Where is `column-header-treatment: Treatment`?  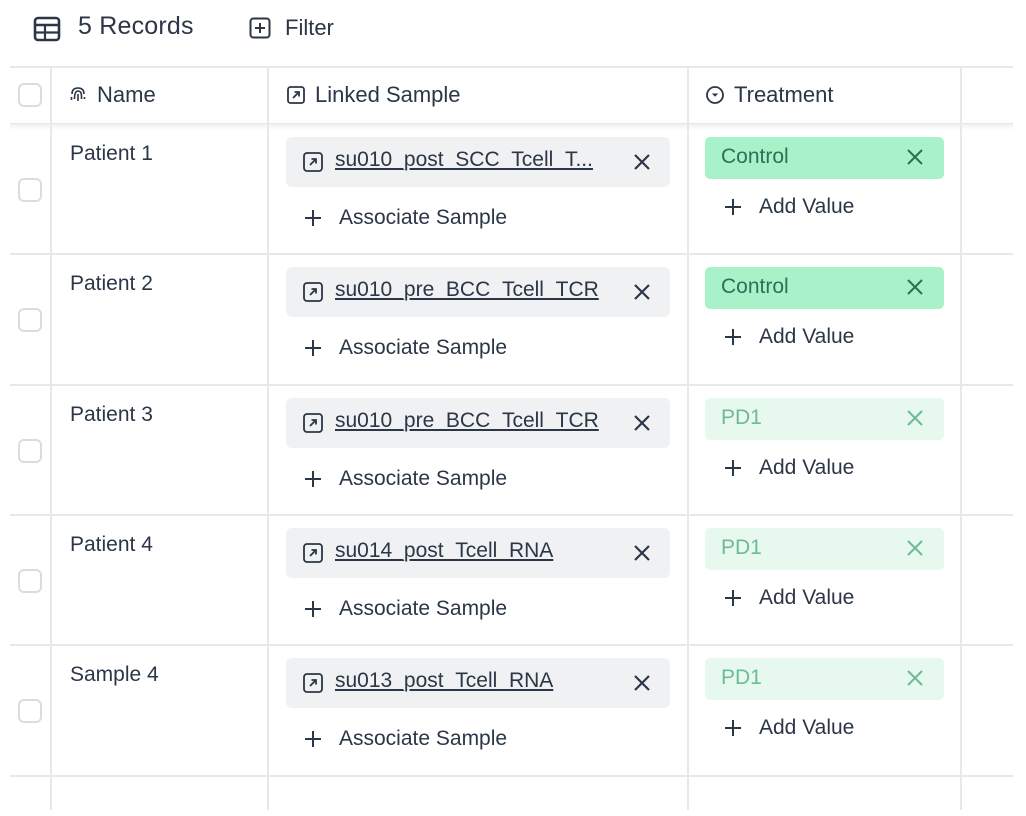
column-header-treatment: Treatment is located at coordinates (769, 95).